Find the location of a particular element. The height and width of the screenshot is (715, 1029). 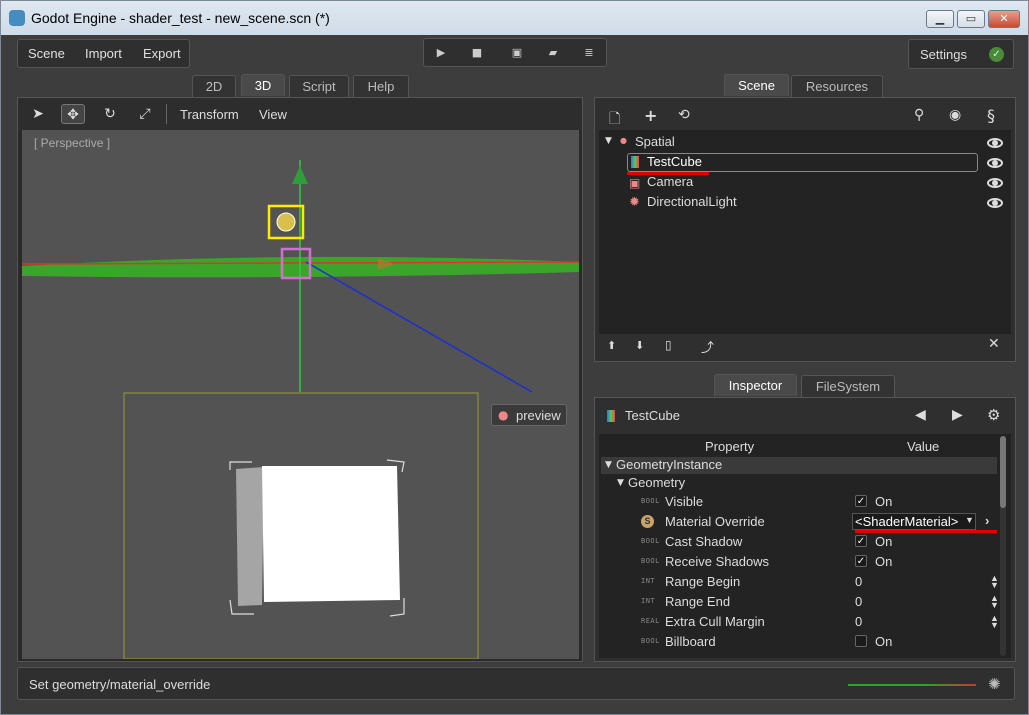

history-forward-icon: ▶ is located at coordinates (957, 415).